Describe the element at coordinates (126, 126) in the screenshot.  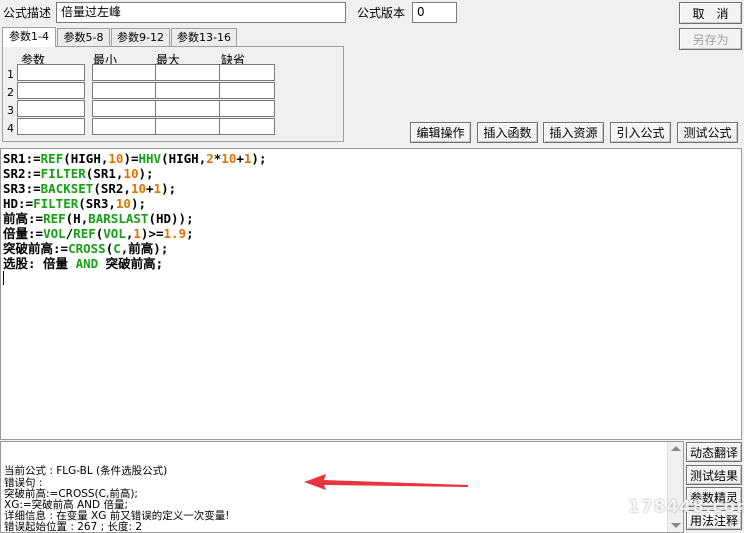
I see `param-4-min-input` at that location.